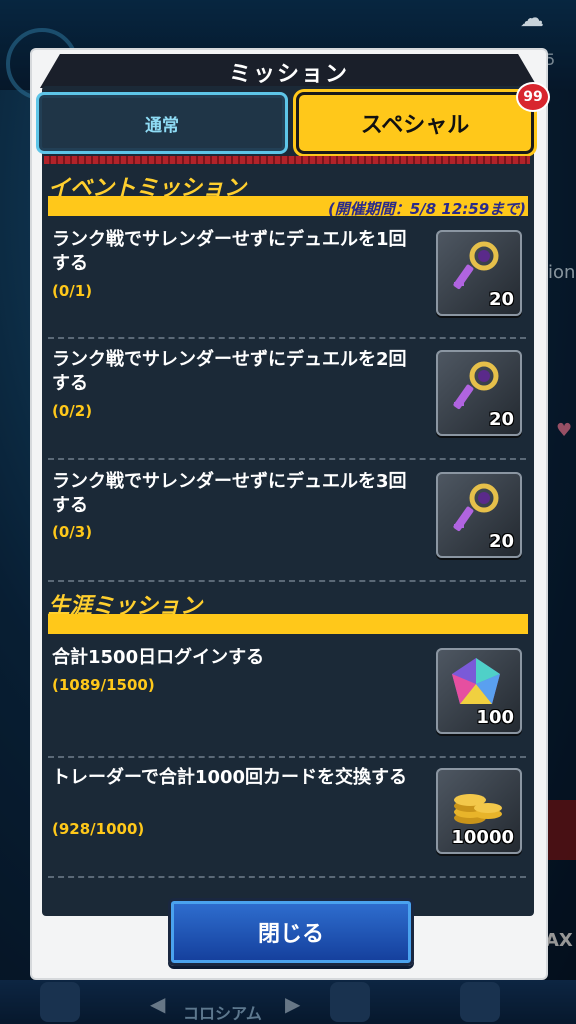 This screenshot has width=576, height=1024. Describe the element at coordinates (229, 371) in the screenshot. I see `mission-text: ランク戦でサレンダーせずにデュエルを2回する` at that location.